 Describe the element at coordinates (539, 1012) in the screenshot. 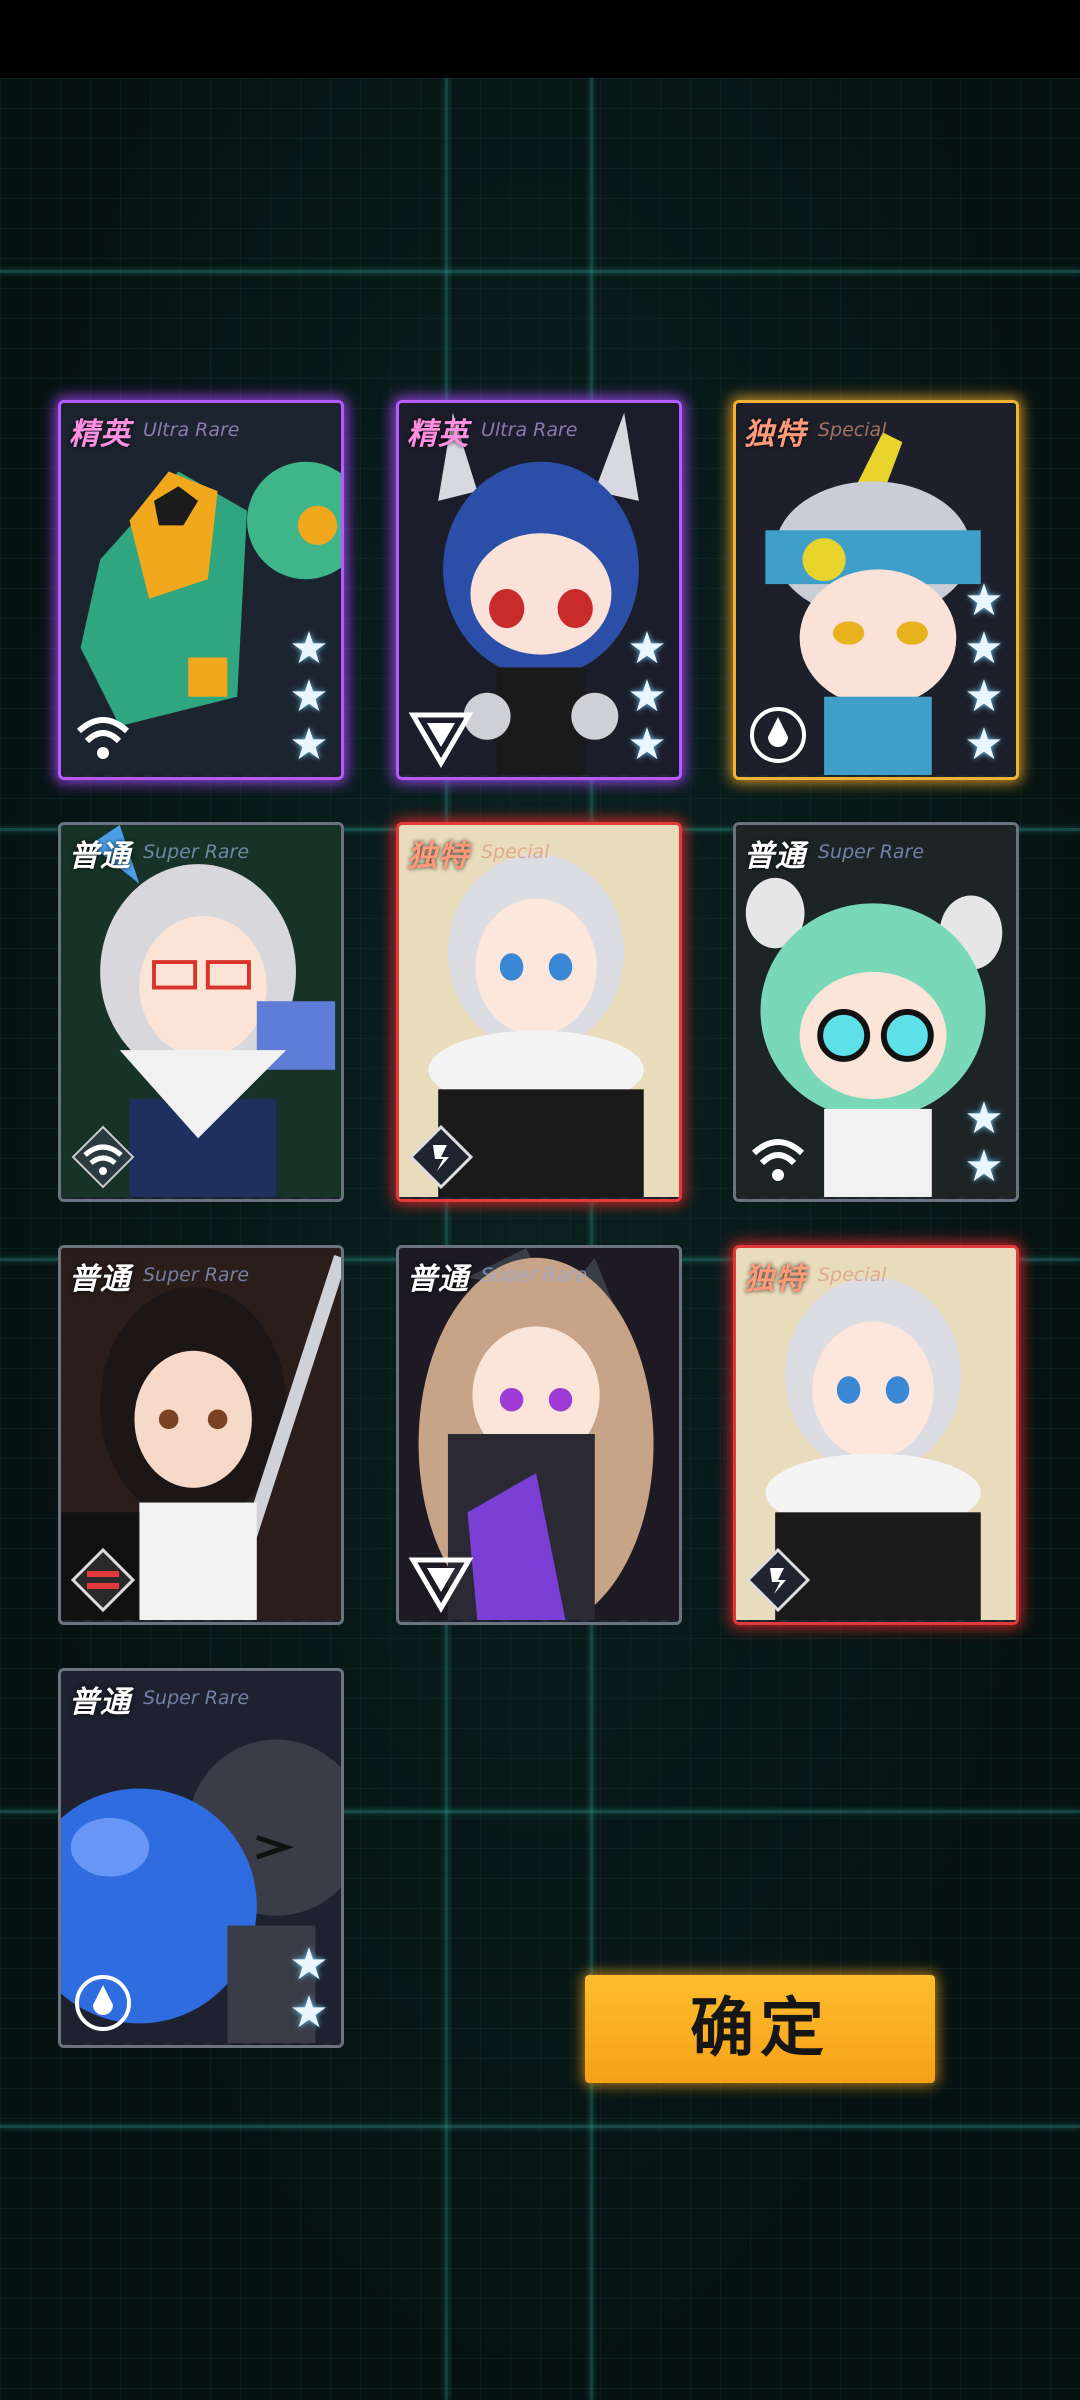

I see `character-card-5: 独特 Special` at that location.